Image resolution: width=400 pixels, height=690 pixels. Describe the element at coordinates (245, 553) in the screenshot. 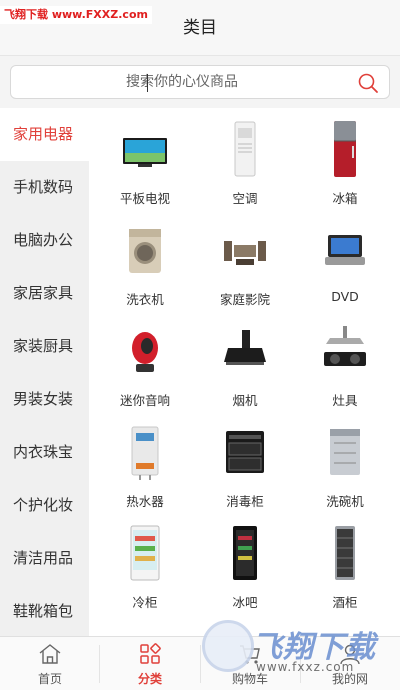

I see `mini-bar-fridge-icon` at that location.